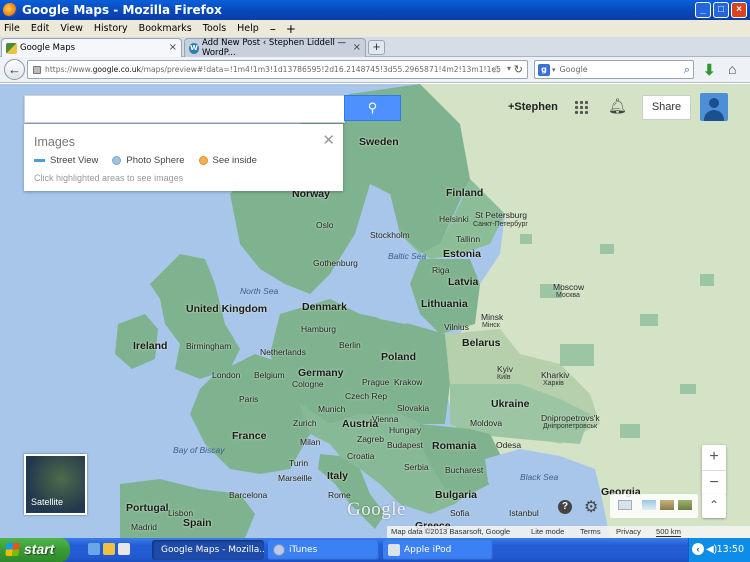  Describe the element at coordinates (687, 70) in the screenshot. I see `search-icon: ⌕` at that location.